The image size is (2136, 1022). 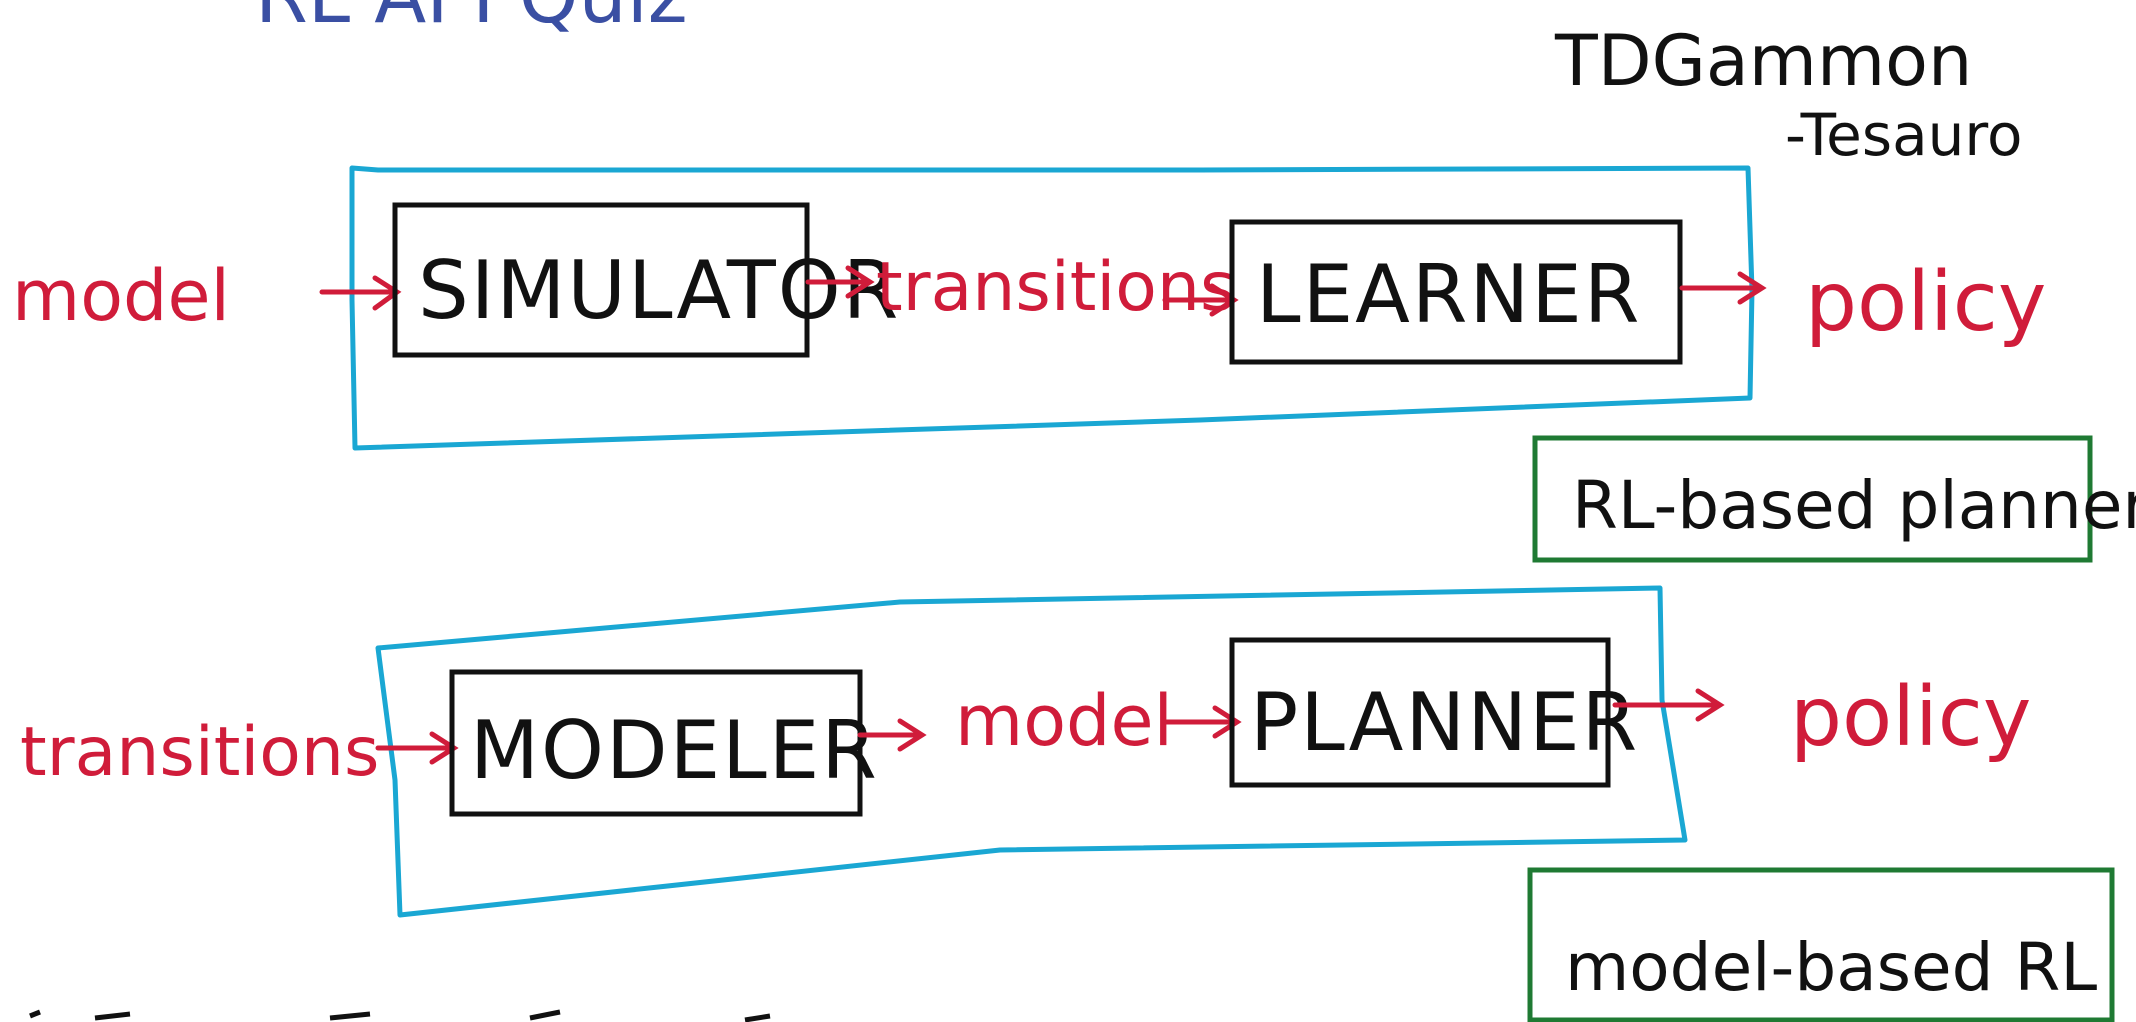 What do you see at coordinates (1910, 717) in the screenshot?
I see `bottom-output-label: policy` at bounding box center [1910, 717].